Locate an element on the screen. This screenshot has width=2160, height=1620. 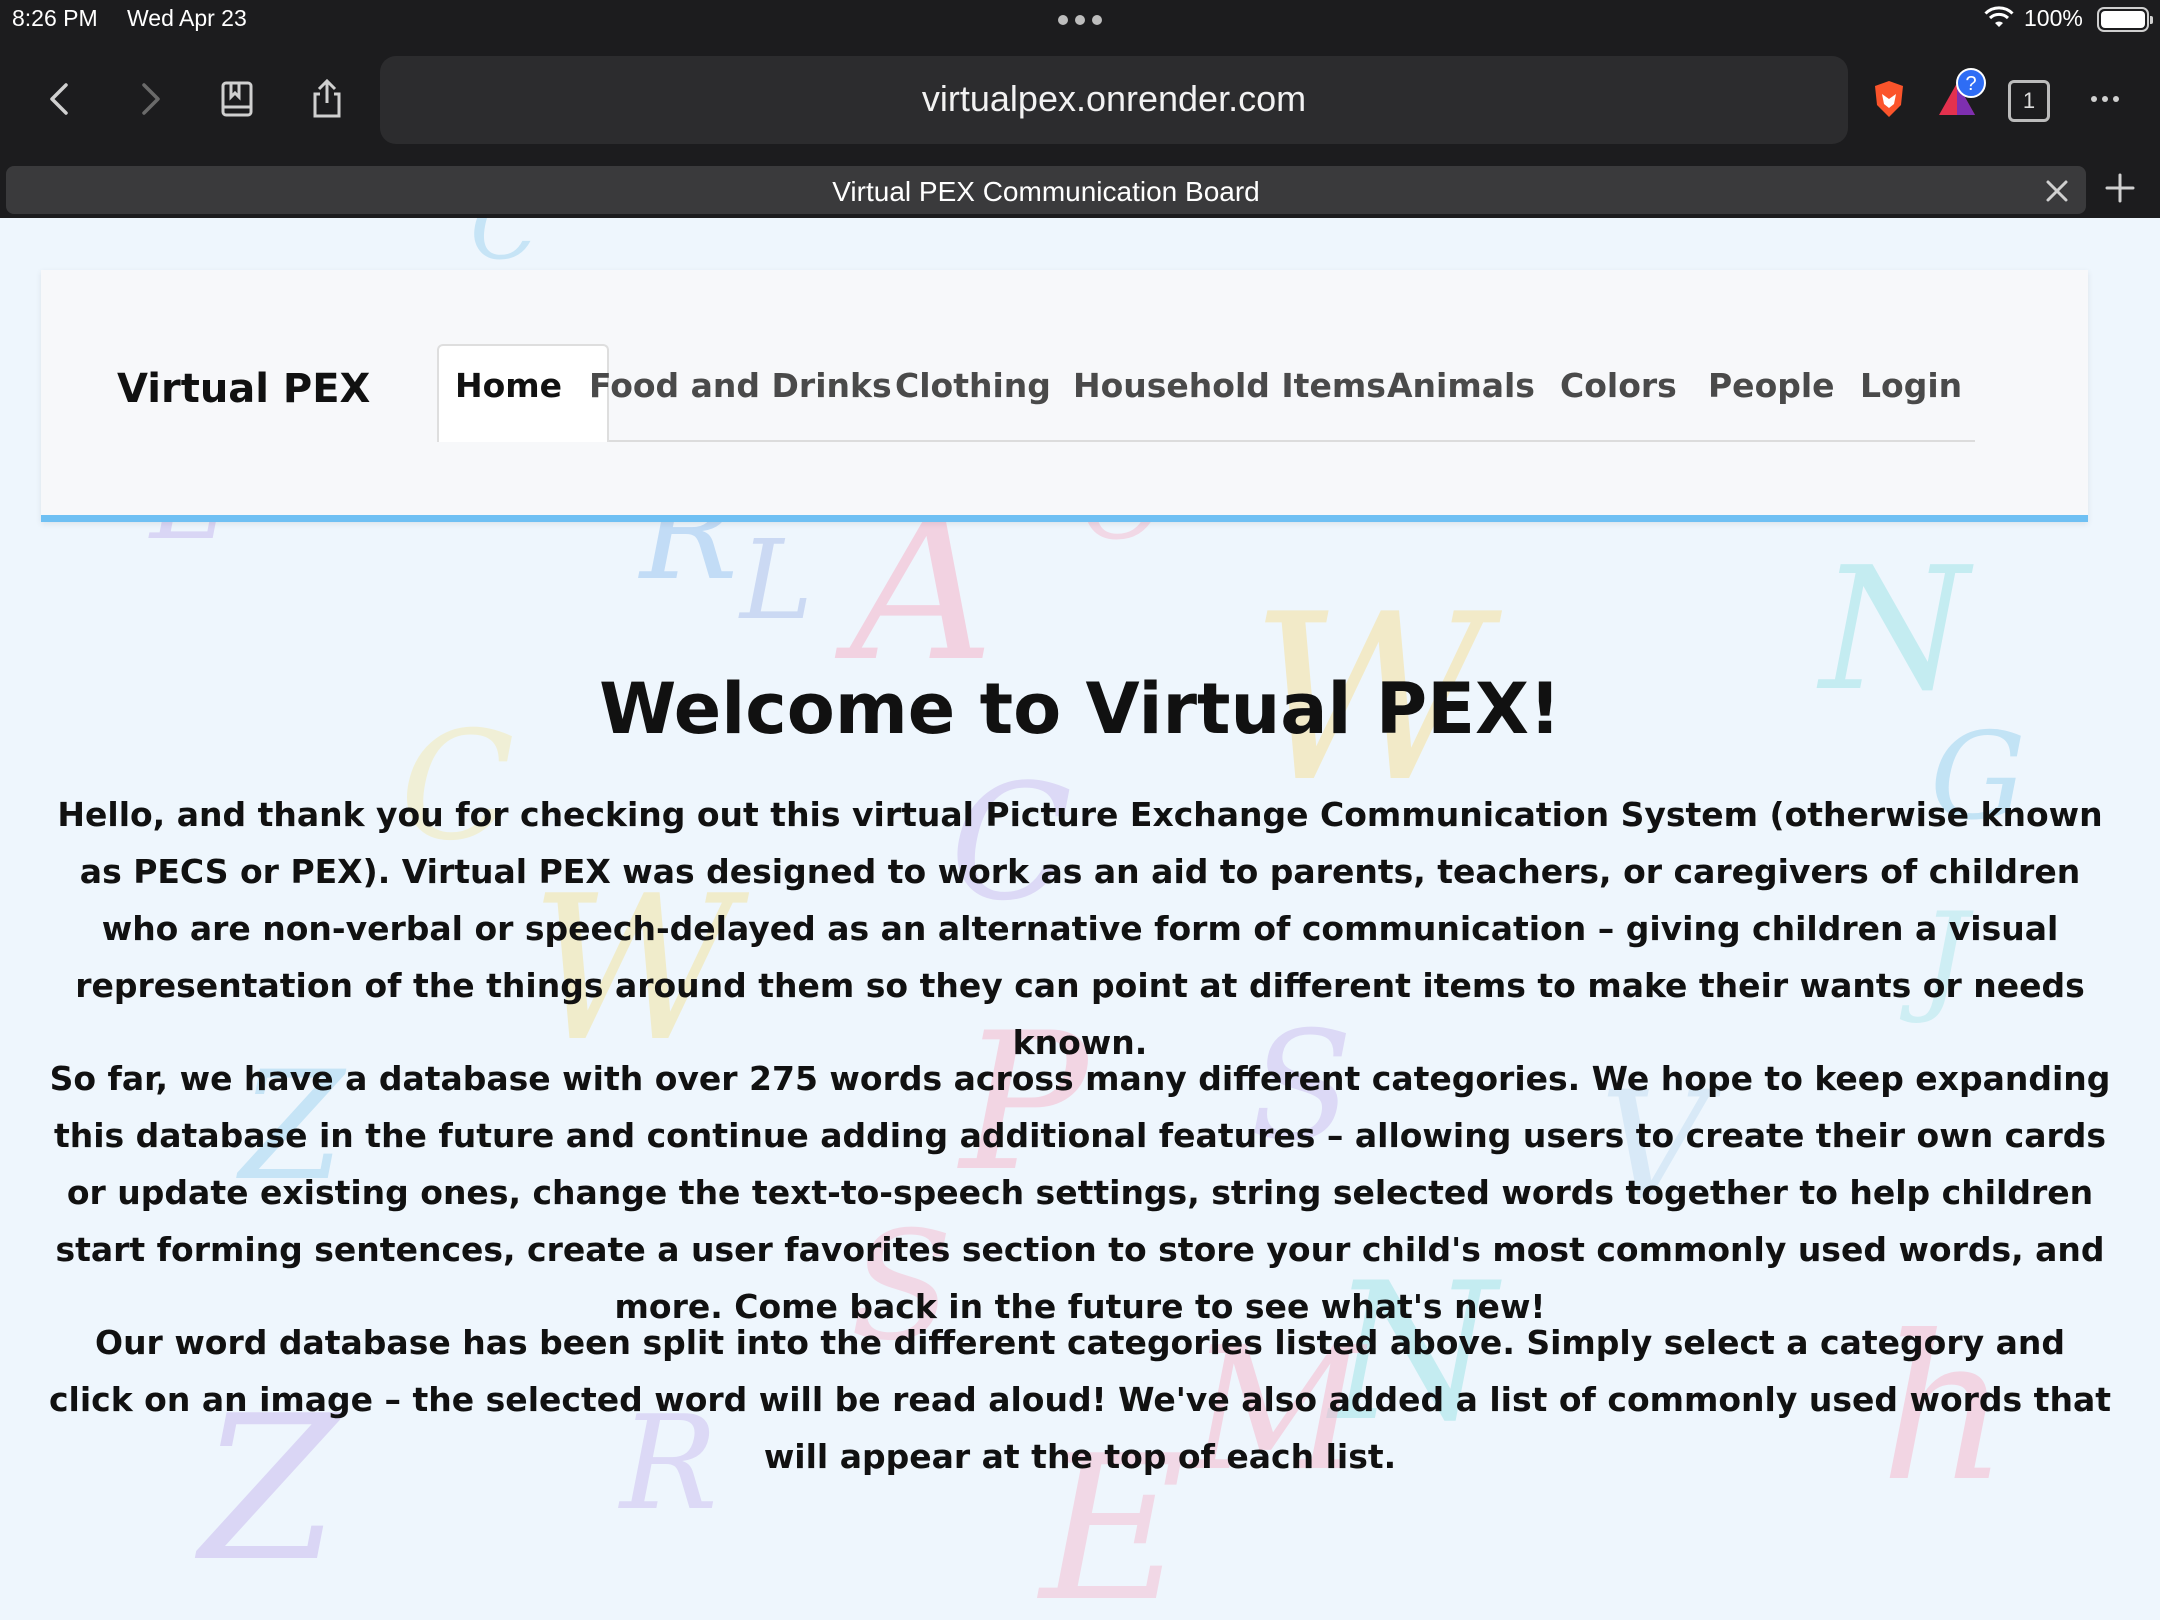
address-bar: virtualpex.onrender.com is located at coordinates (1114, 100).